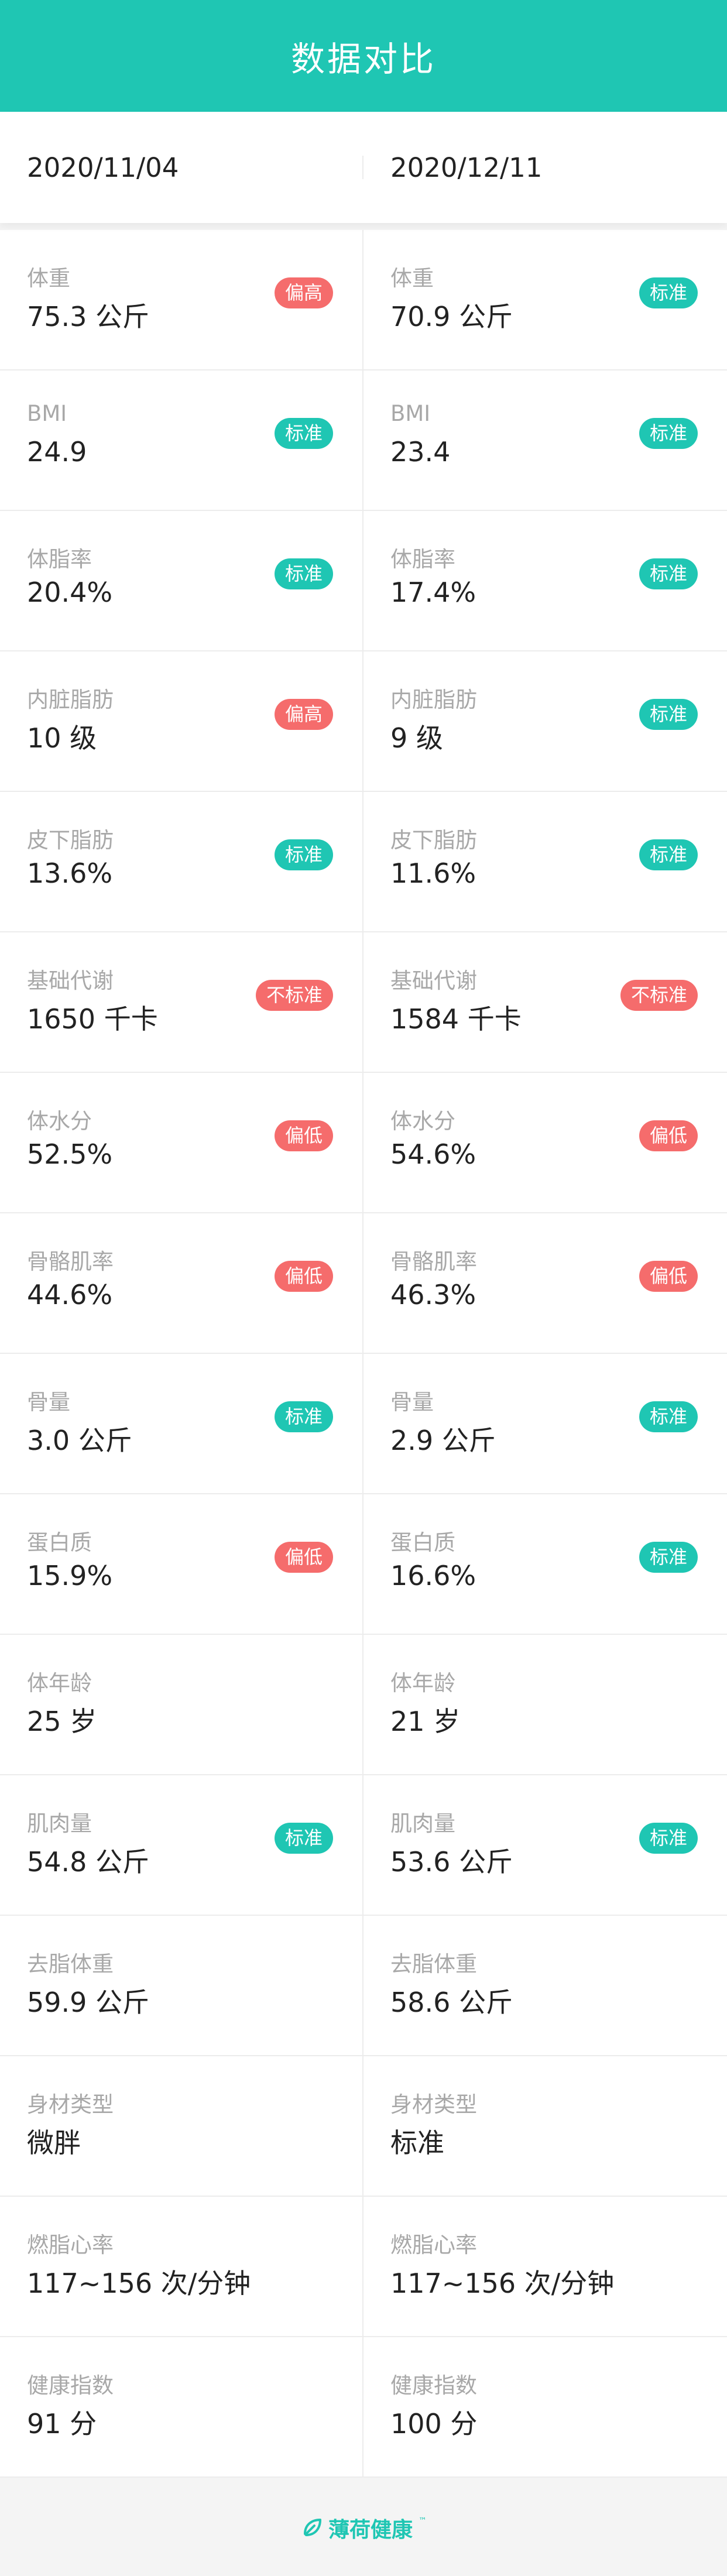  What do you see at coordinates (182, 1283) in the screenshot?
I see `metric-cell-left: 骨骼肌率 44.6% 偏低` at bounding box center [182, 1283].